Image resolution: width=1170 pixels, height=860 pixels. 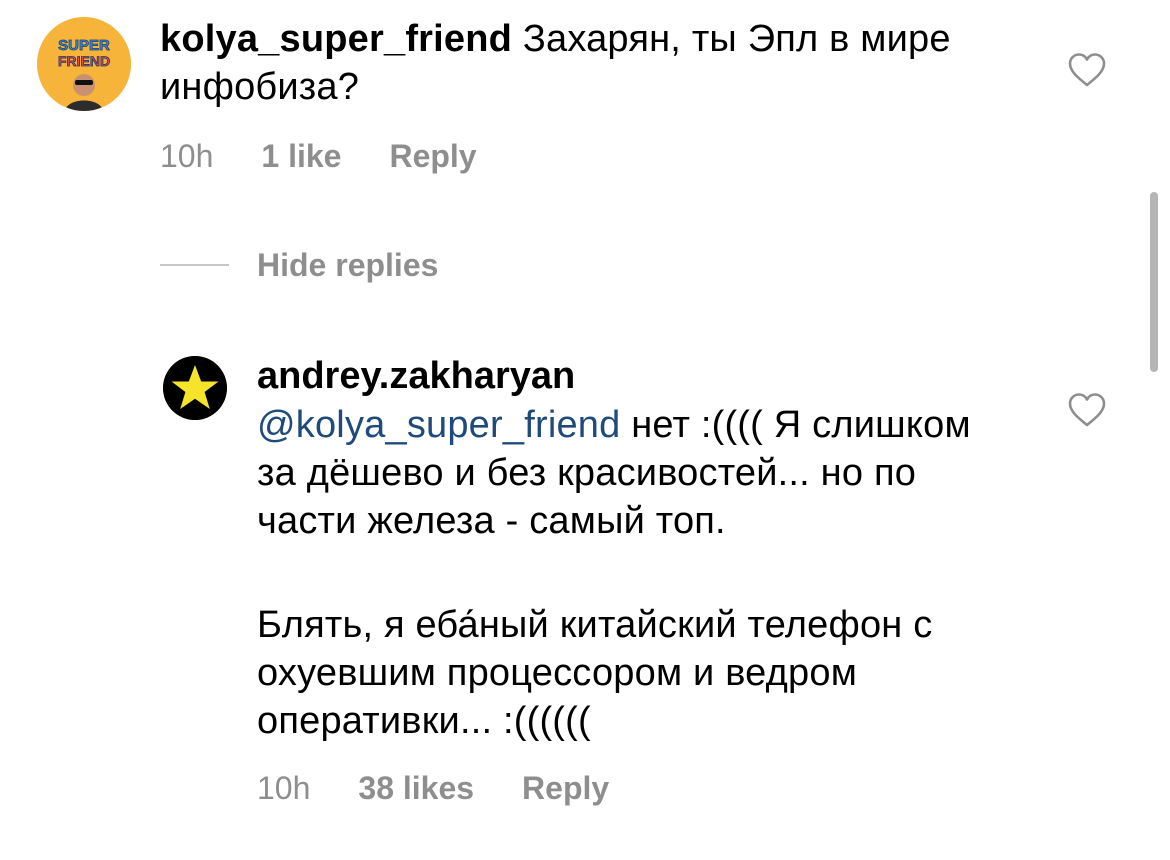 What do you see at coordinates (416, 376) in the screenshot?
I see `comment-2-username: andrey.zakharyan` at bounding box center [416, 376].